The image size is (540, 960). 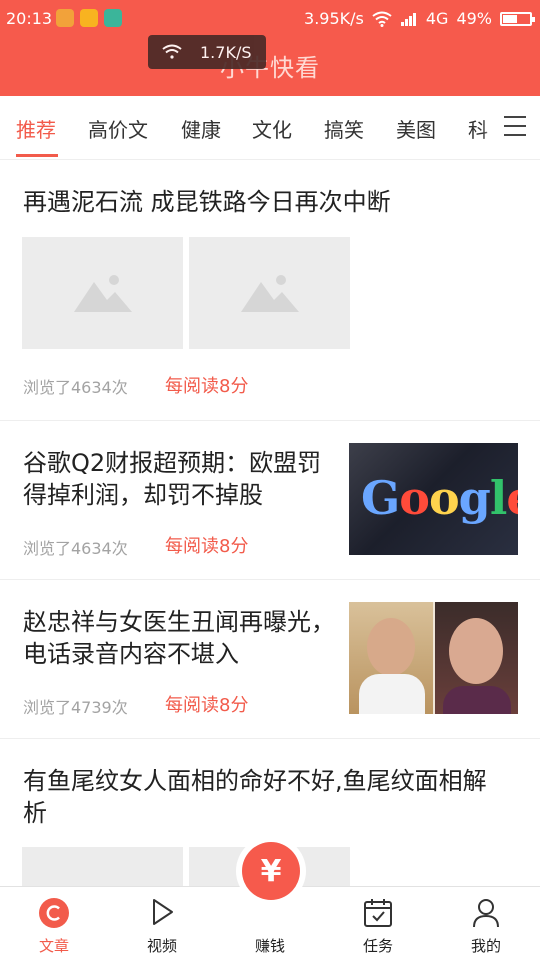 I want to click on nav-label: 我的, so click(x=485, y=946).